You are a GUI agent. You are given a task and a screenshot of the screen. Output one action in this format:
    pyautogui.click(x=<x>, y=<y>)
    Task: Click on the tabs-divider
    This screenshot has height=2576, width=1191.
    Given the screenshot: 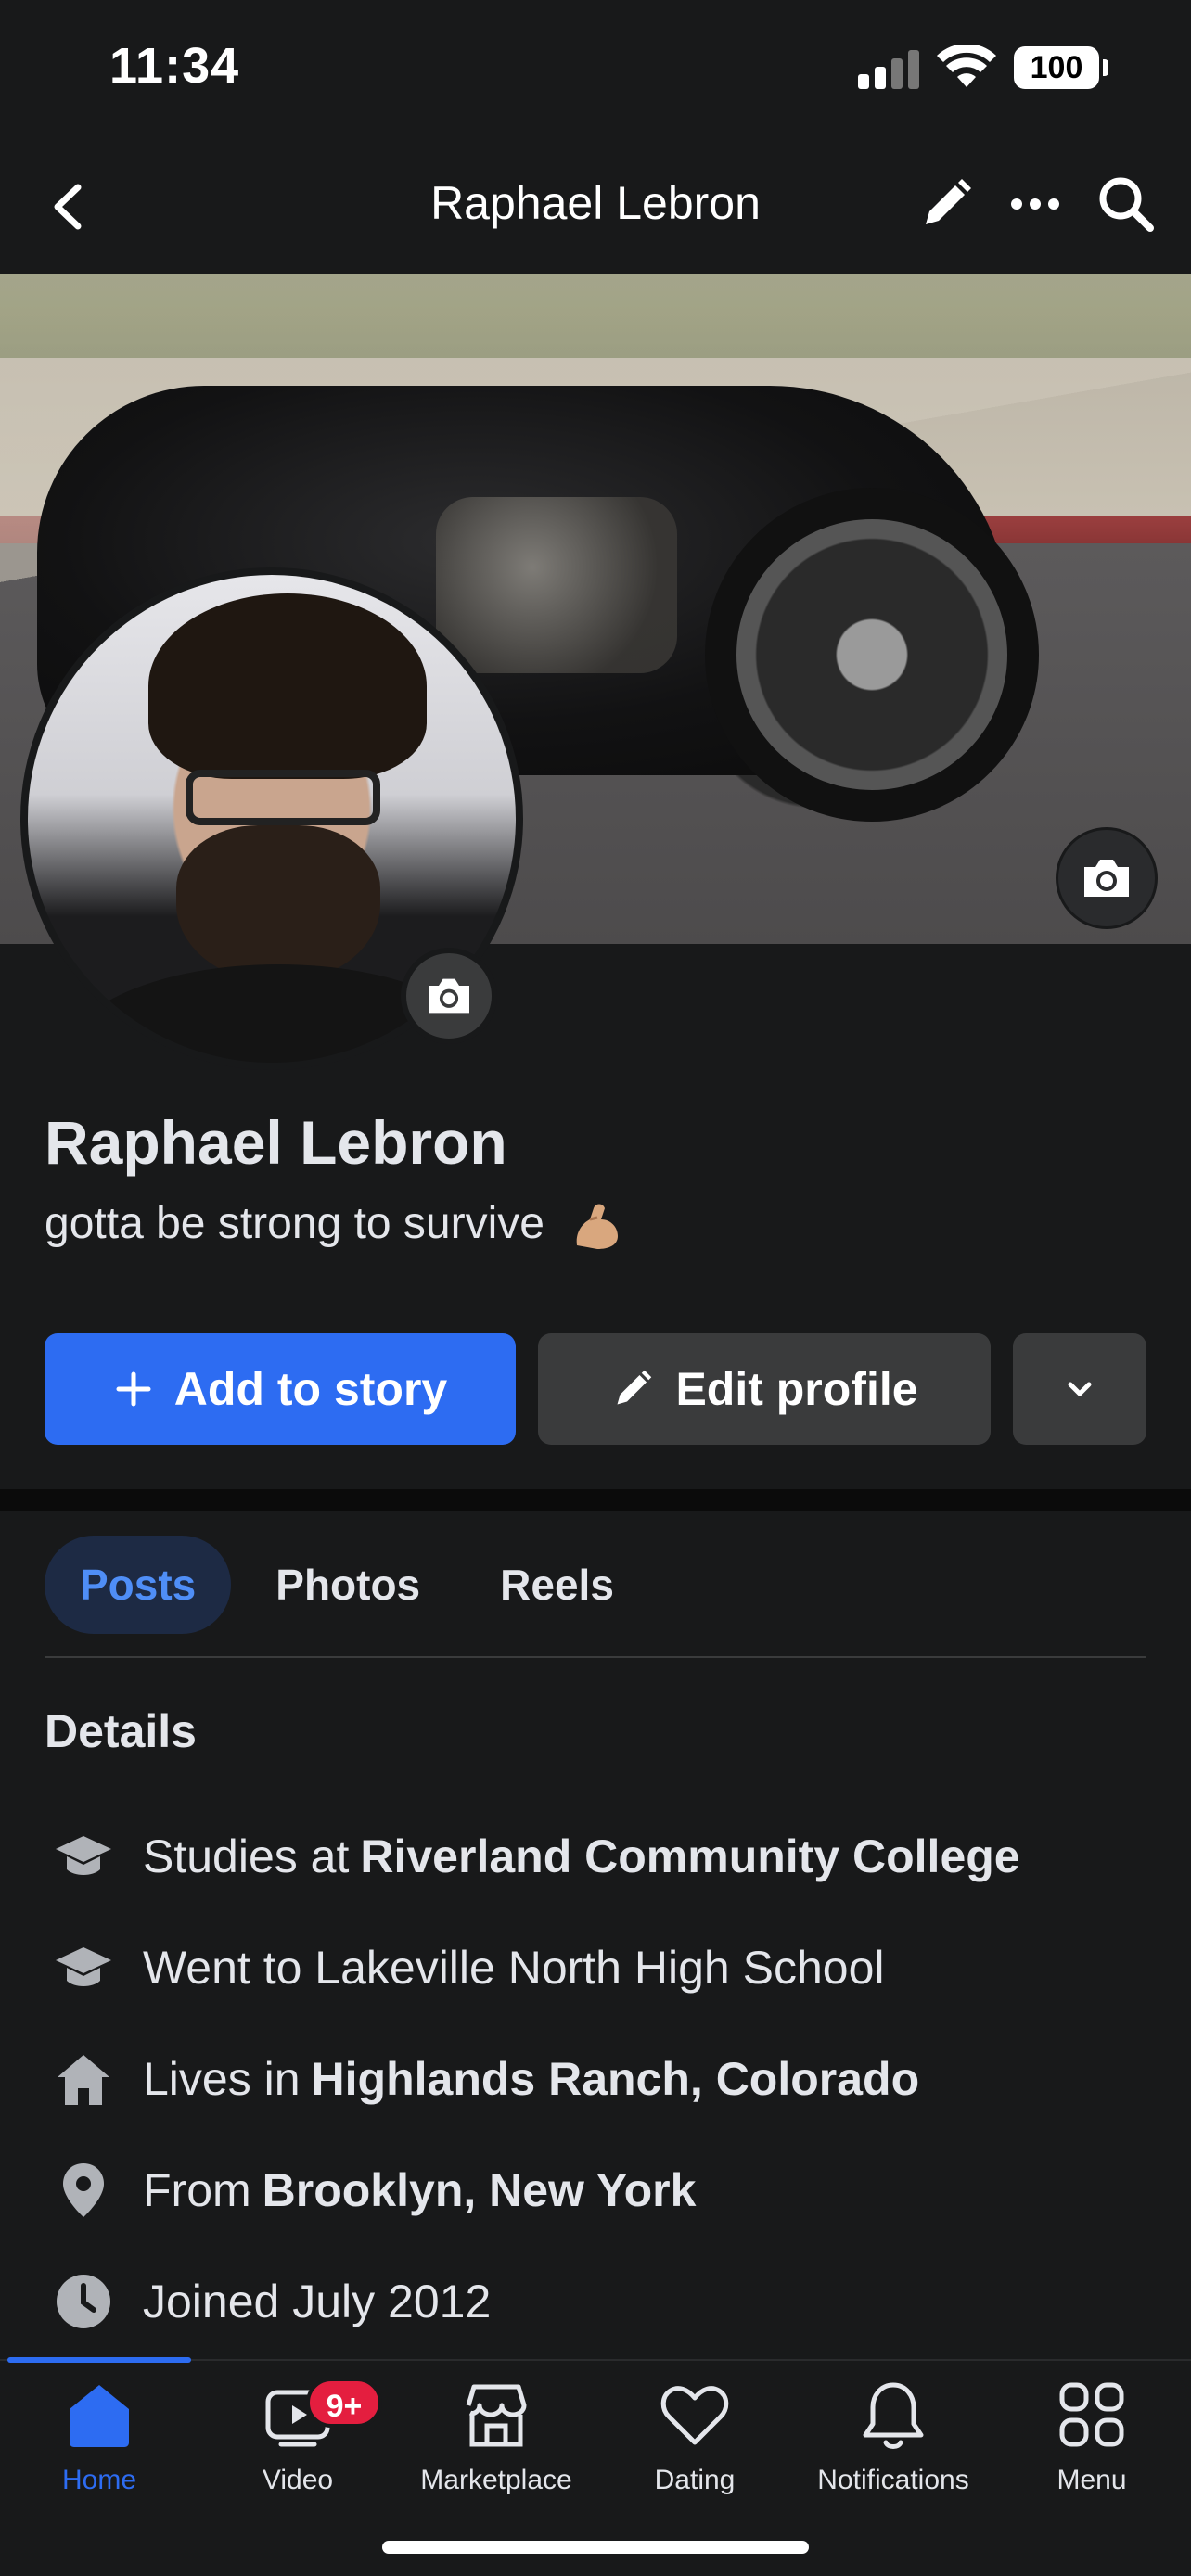 What is the action you would take?
    pyautogui.click(x=595, y=1657)
    